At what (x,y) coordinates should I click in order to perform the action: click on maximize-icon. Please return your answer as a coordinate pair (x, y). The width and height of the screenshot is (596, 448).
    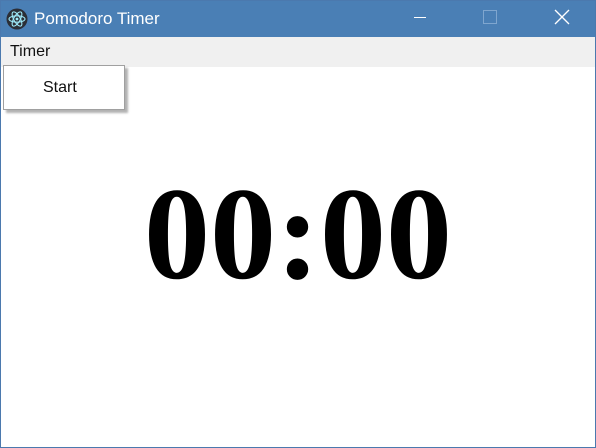
    Looking at the image, I should click on (490, 19).